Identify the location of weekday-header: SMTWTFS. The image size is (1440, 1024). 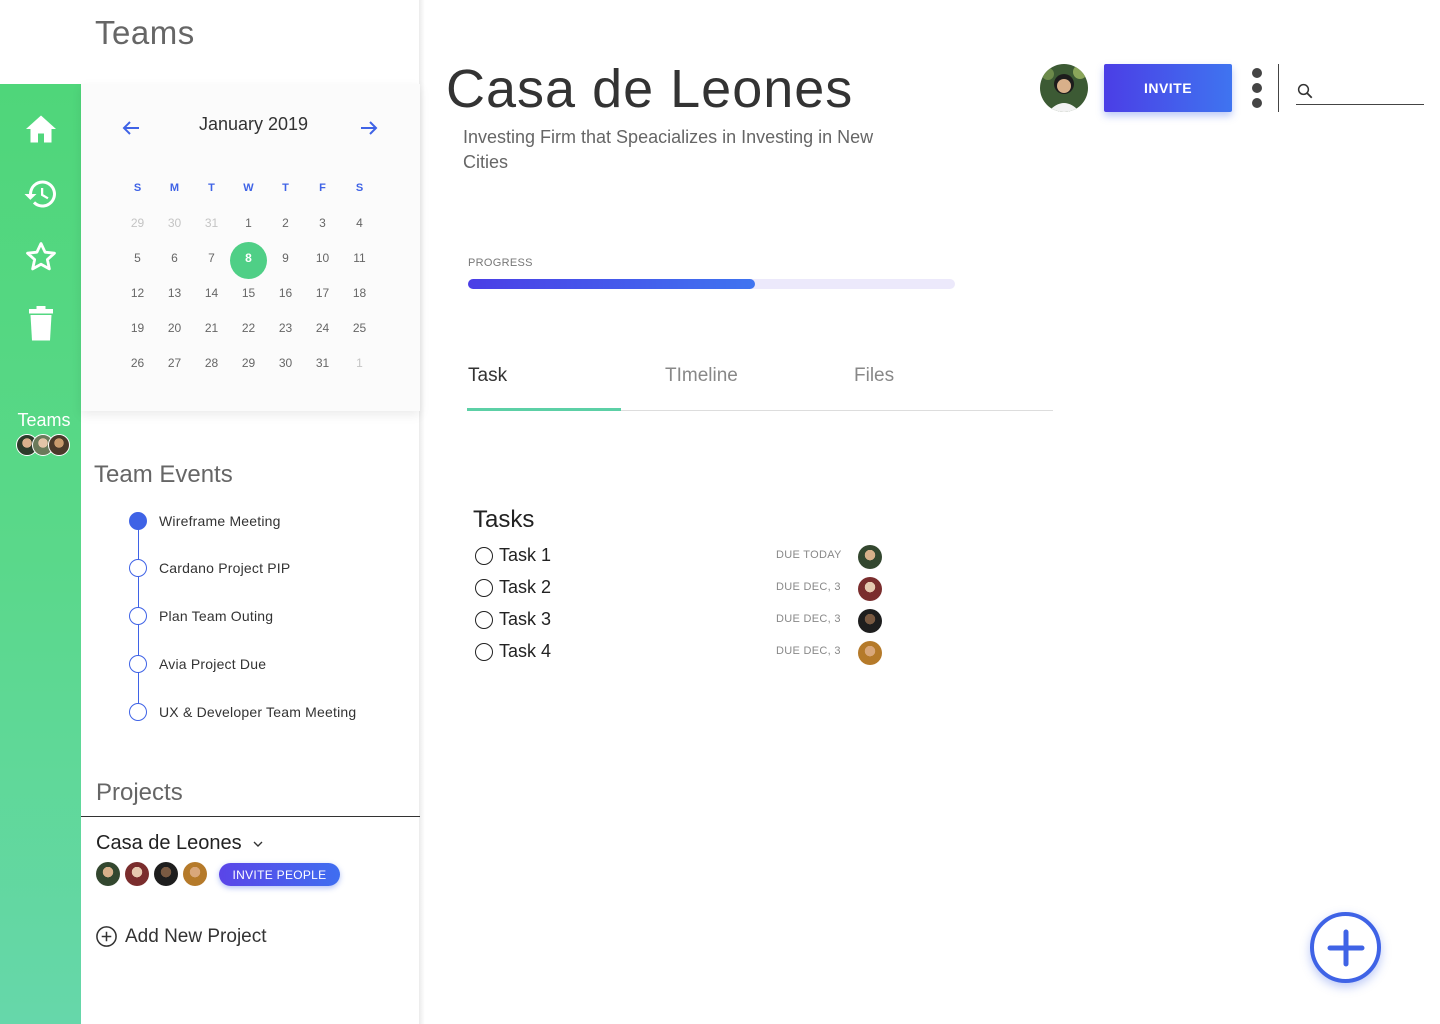
(248, 187).